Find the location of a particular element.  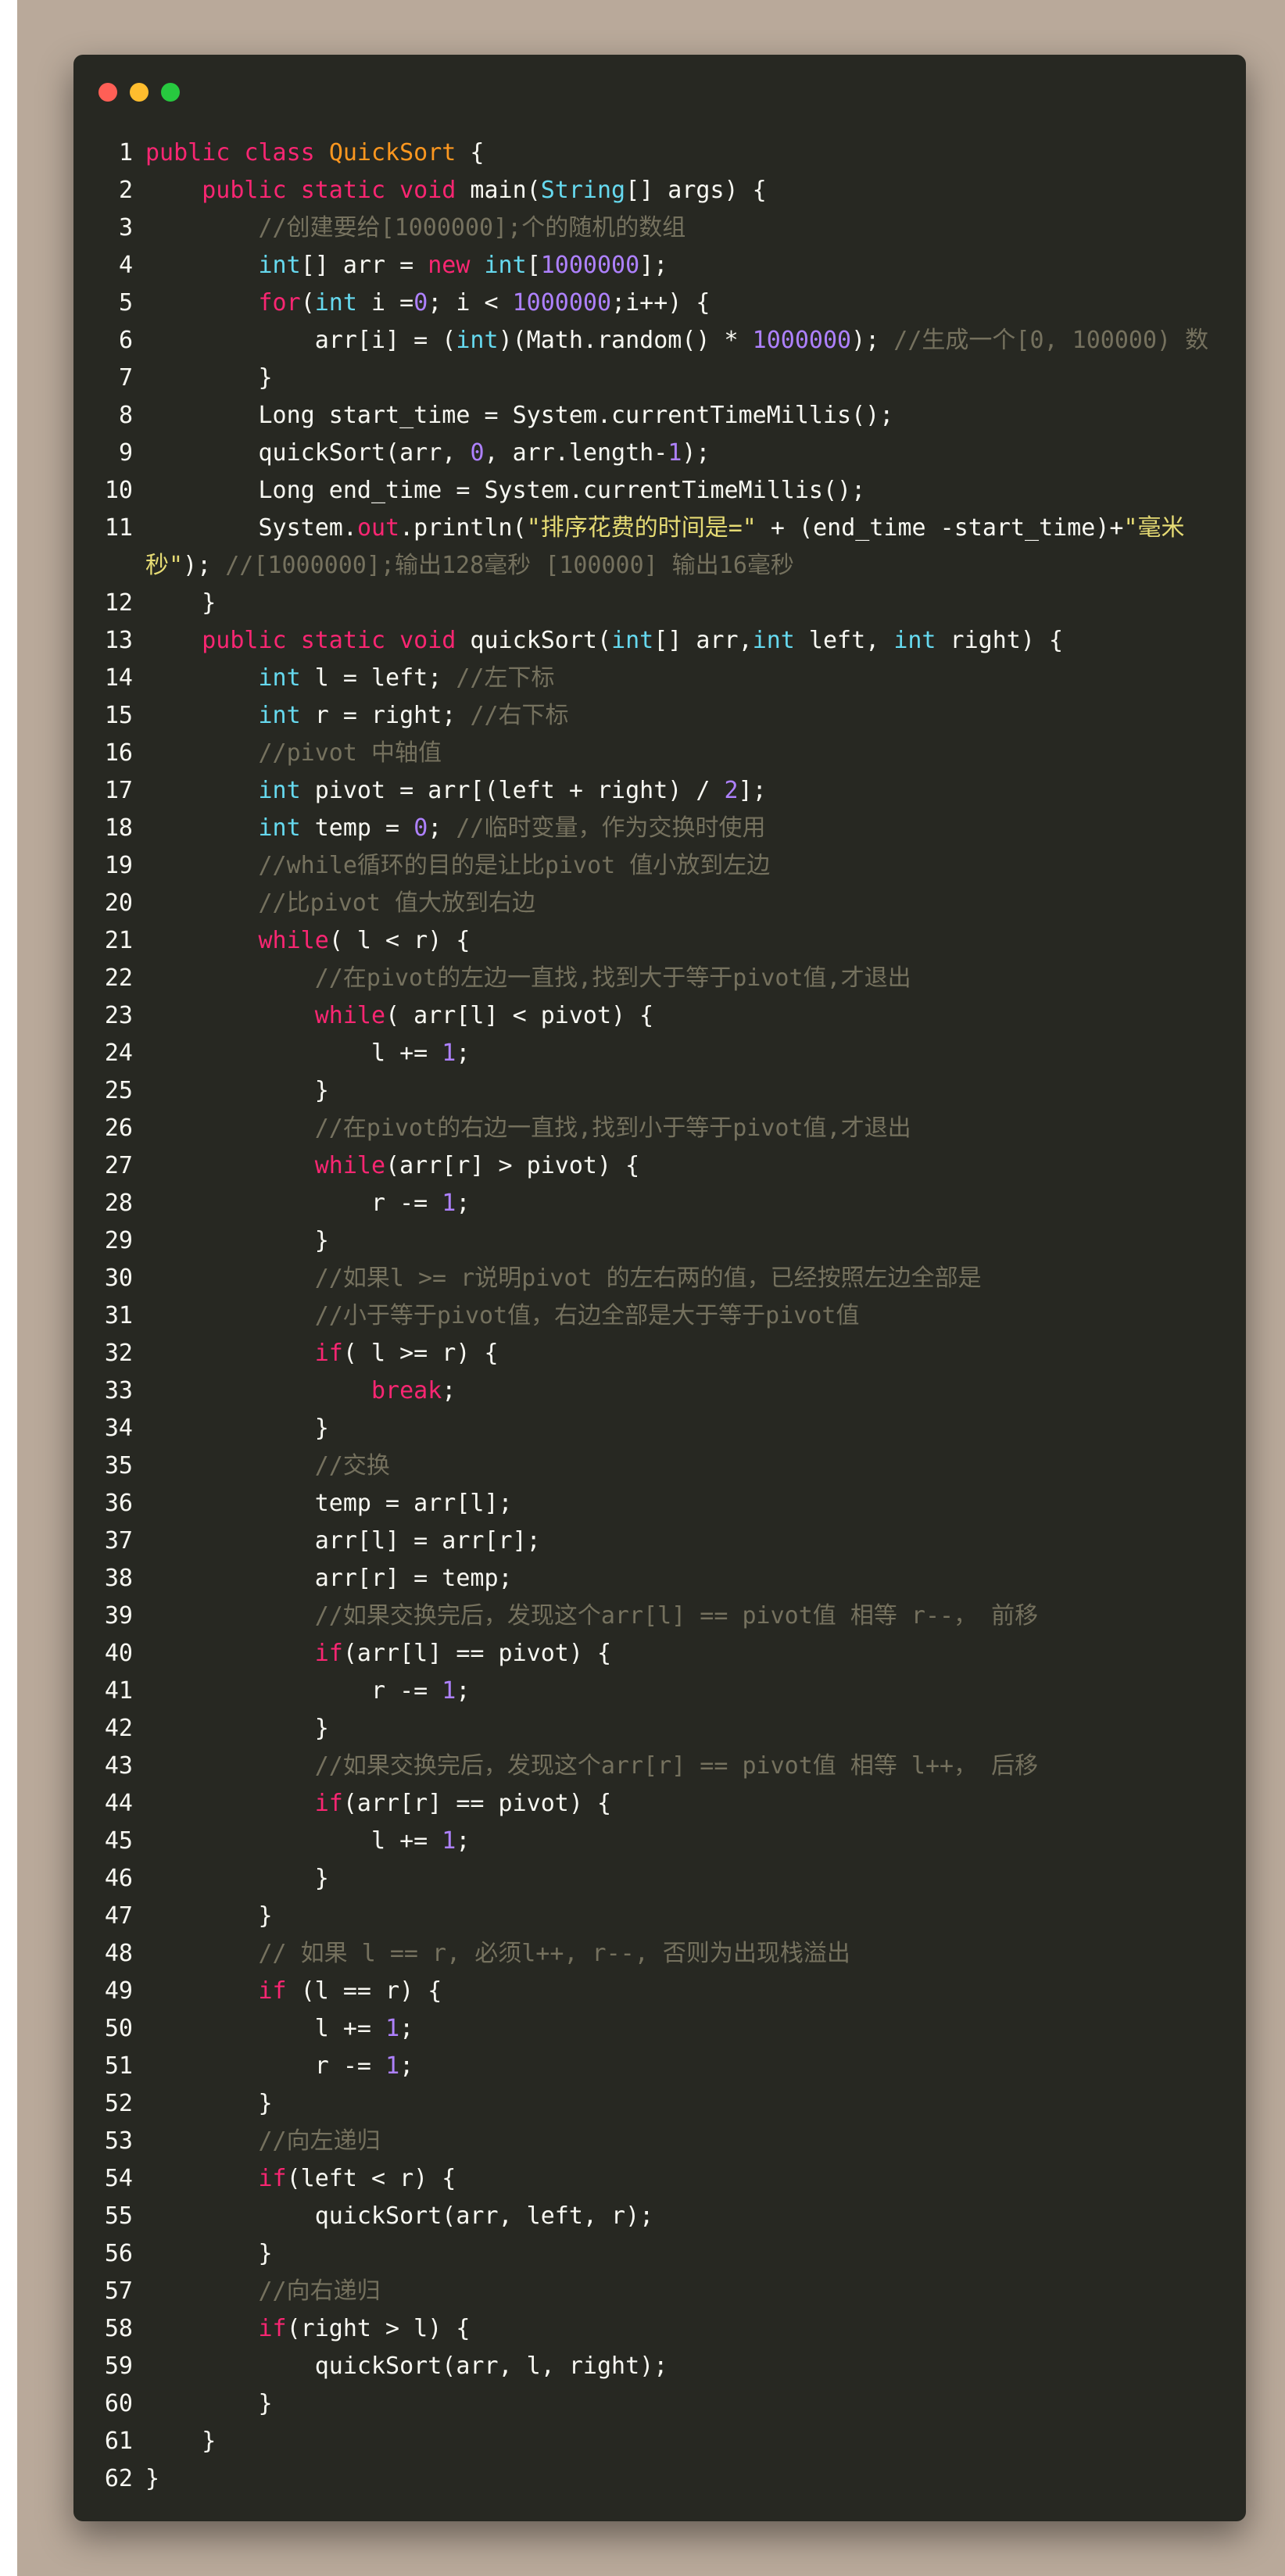

line-number: 13 is located at coordinates (118, 640).